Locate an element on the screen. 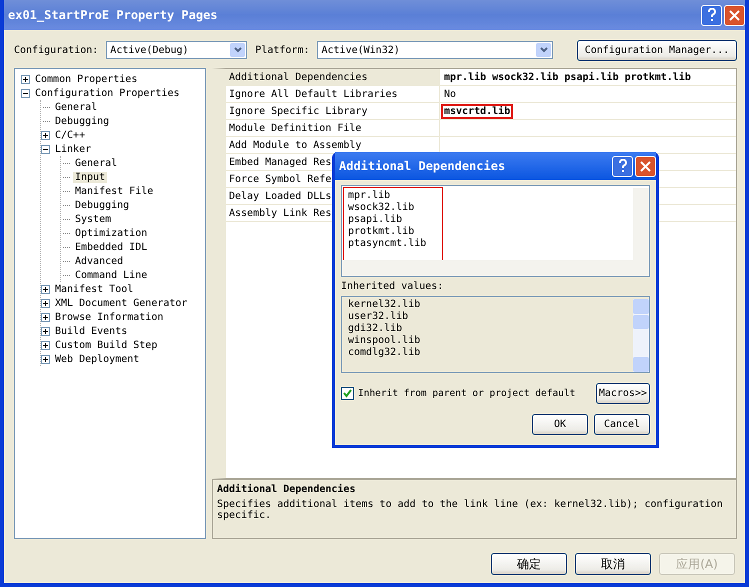 Image resolution: width=749 pixels, height=587 pixels. value-line: wsock32.lib is located at coordinates (382, 208).